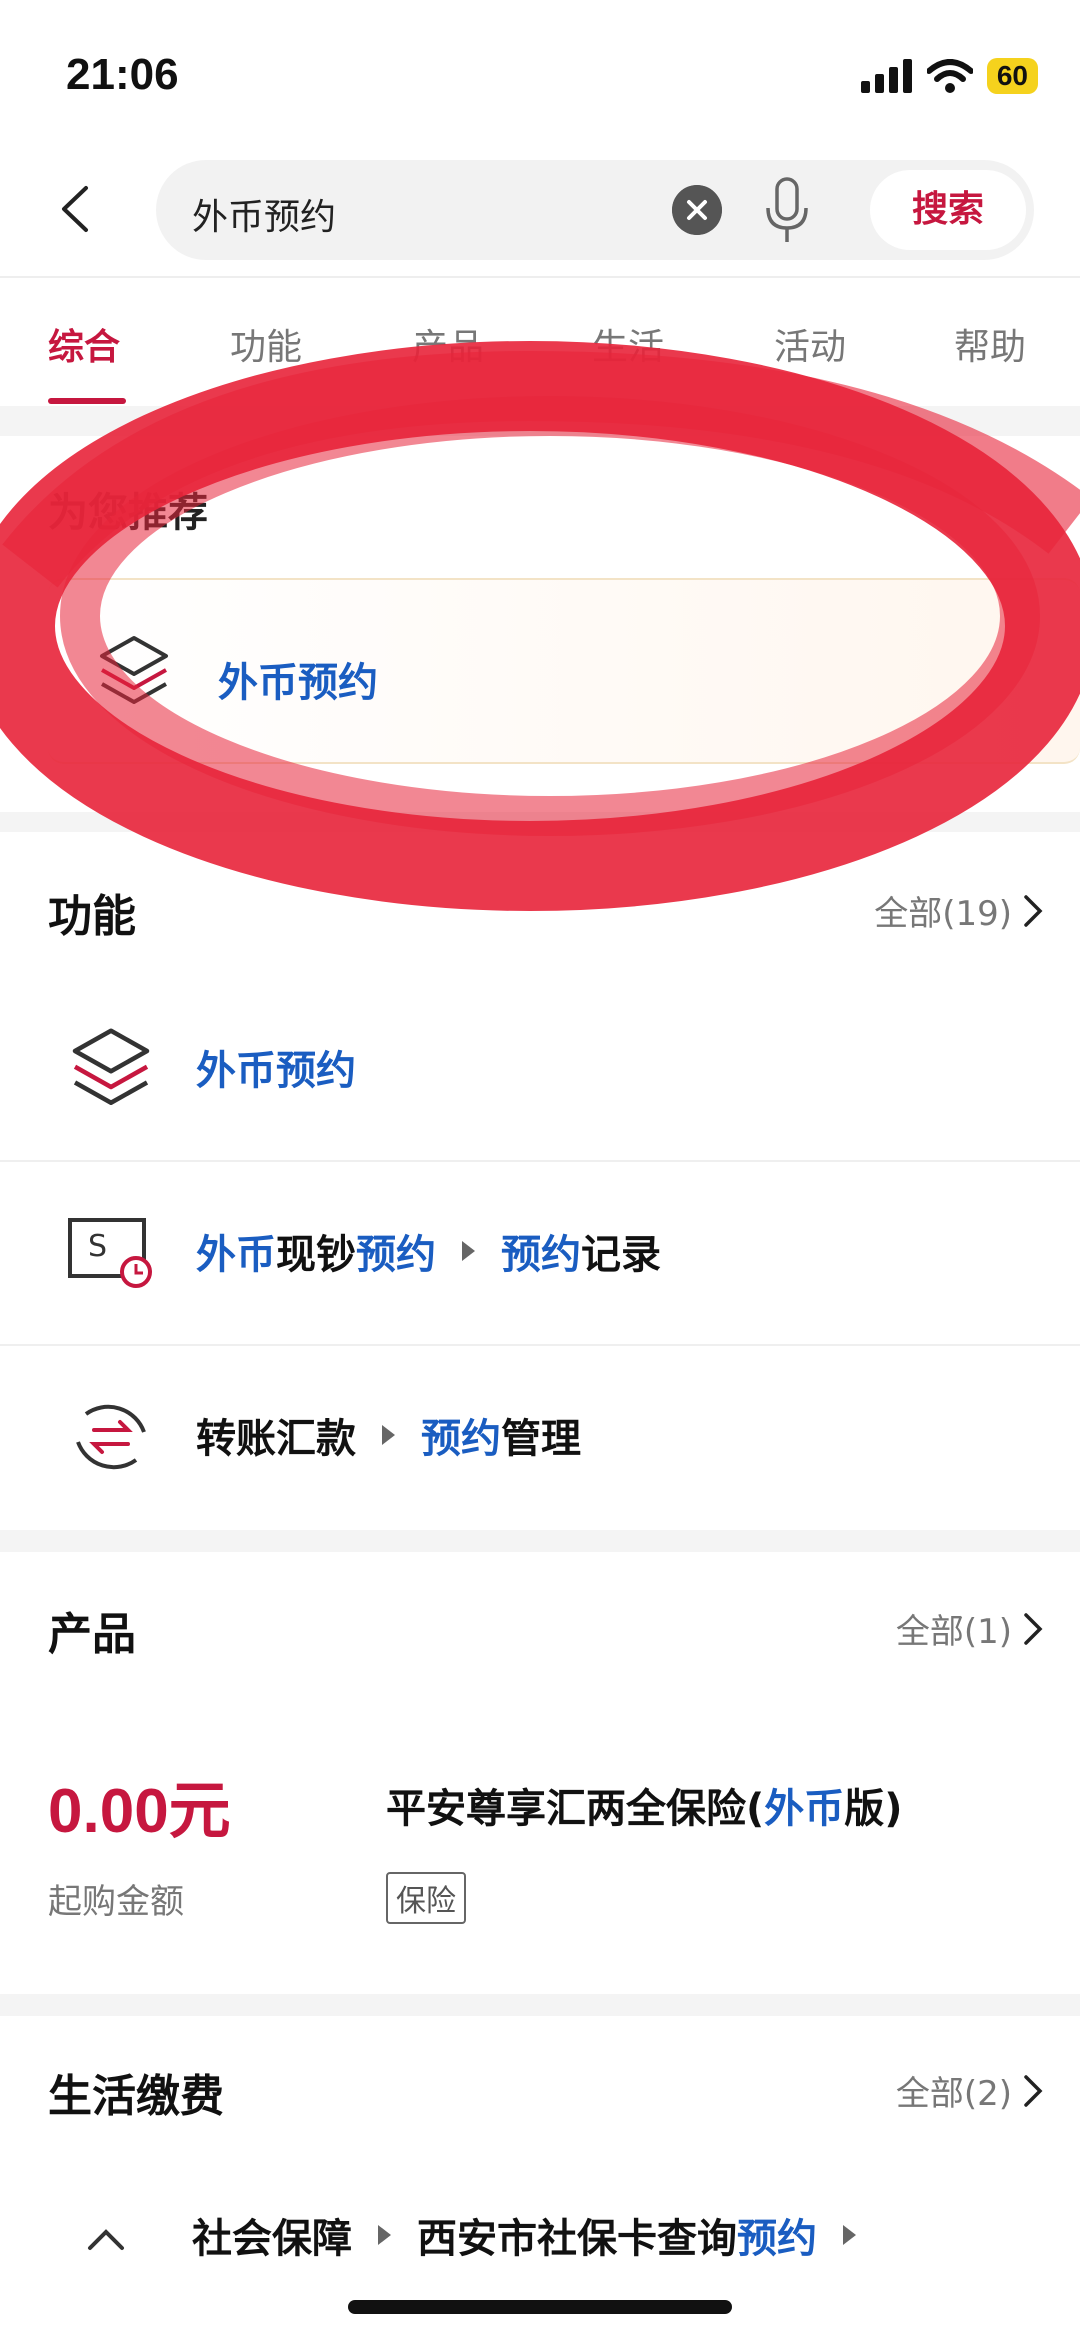 The height and width of the screenshot is (2339, 1080). I want to click on product-price-label: 起购金额, so click(116, 1902).